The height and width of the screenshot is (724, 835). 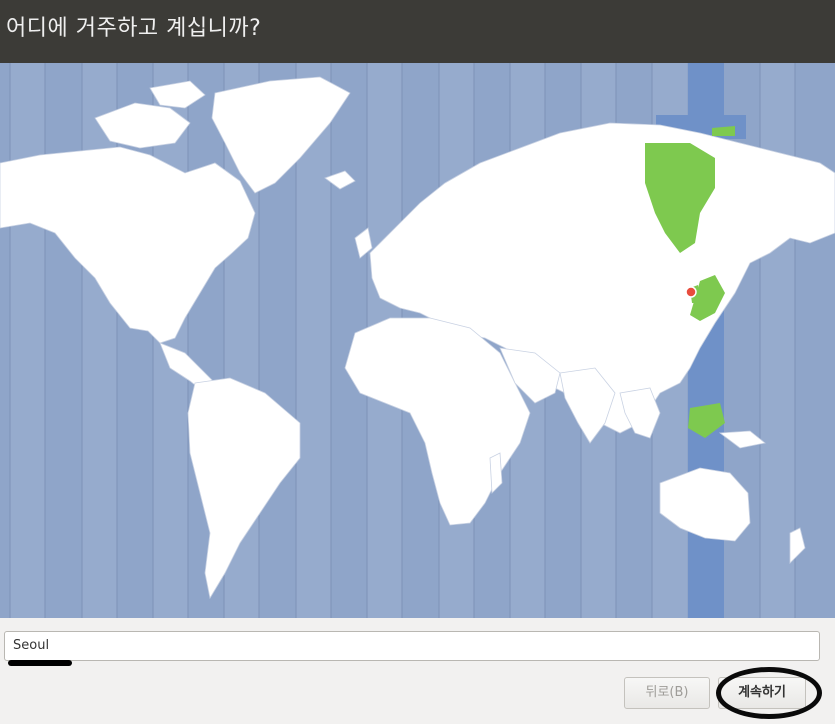 I want to click on seoul-pin, so click(x=691, y=292).